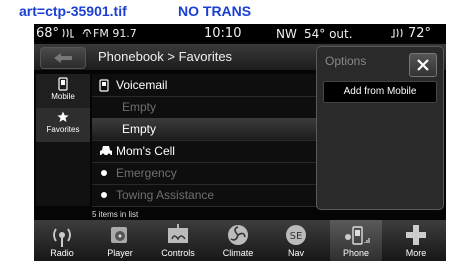  What do you see at coordinates (120, 253) in the screenshot?
I see `nav-label: Player` at bounding box center [120, 253].